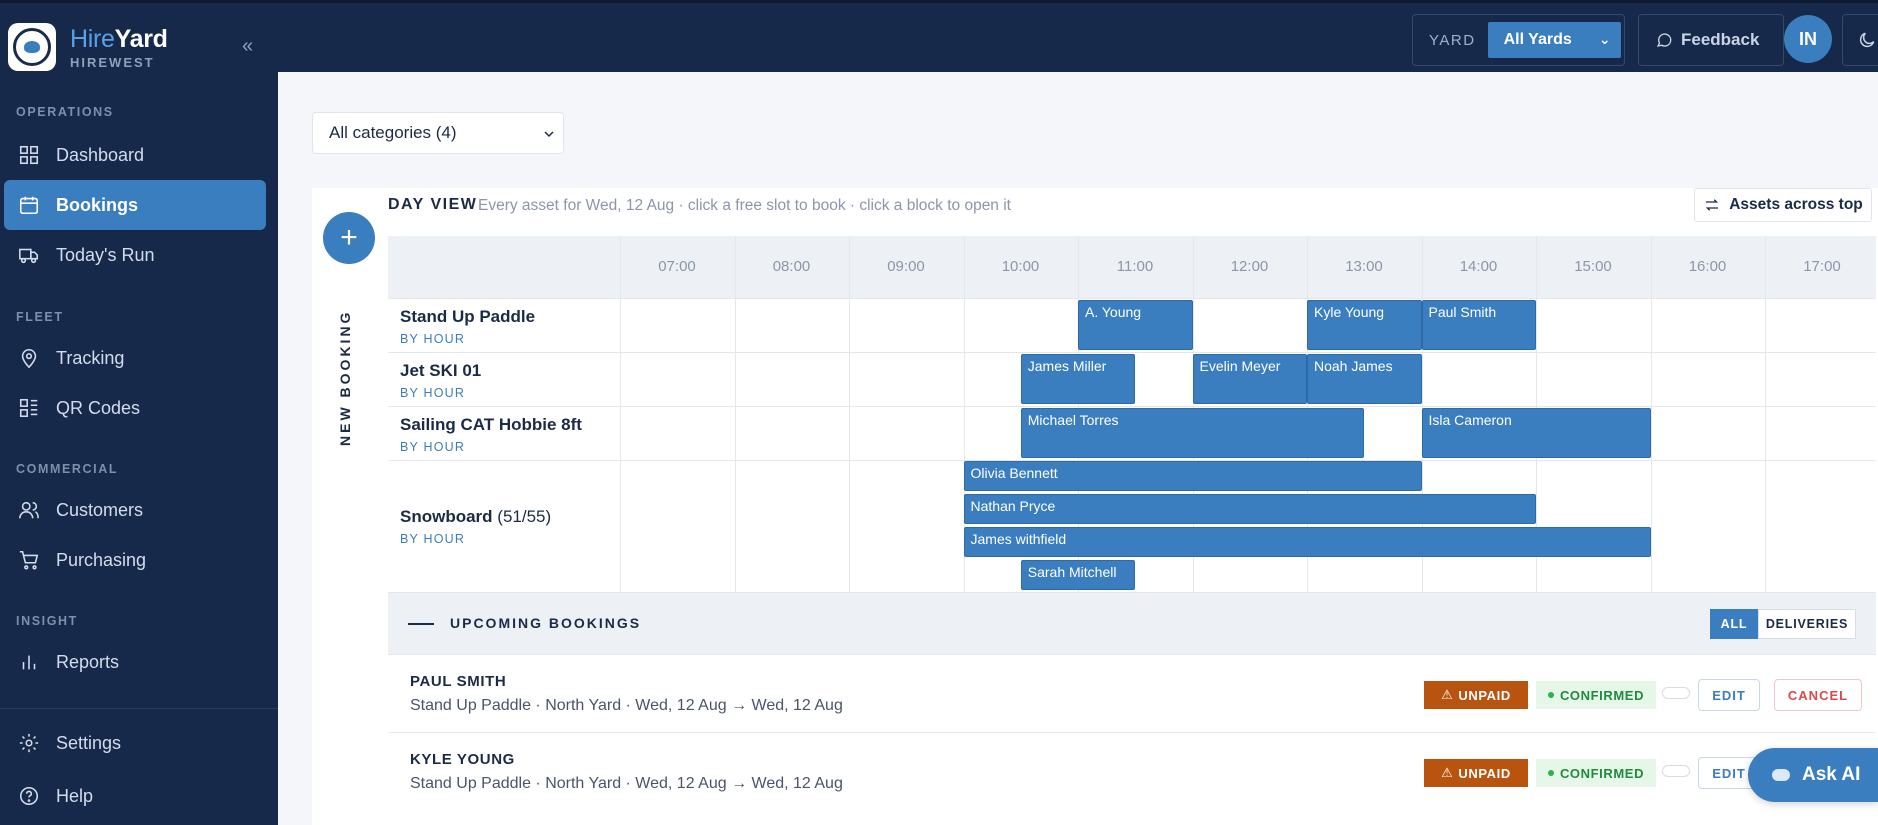 This screenshot has width=1878, height=825. What do you see at coordinates (345, 346) in the screenshot?
I see `new-booking-label: NEW BOOKING` at bounding box center [345, 346].